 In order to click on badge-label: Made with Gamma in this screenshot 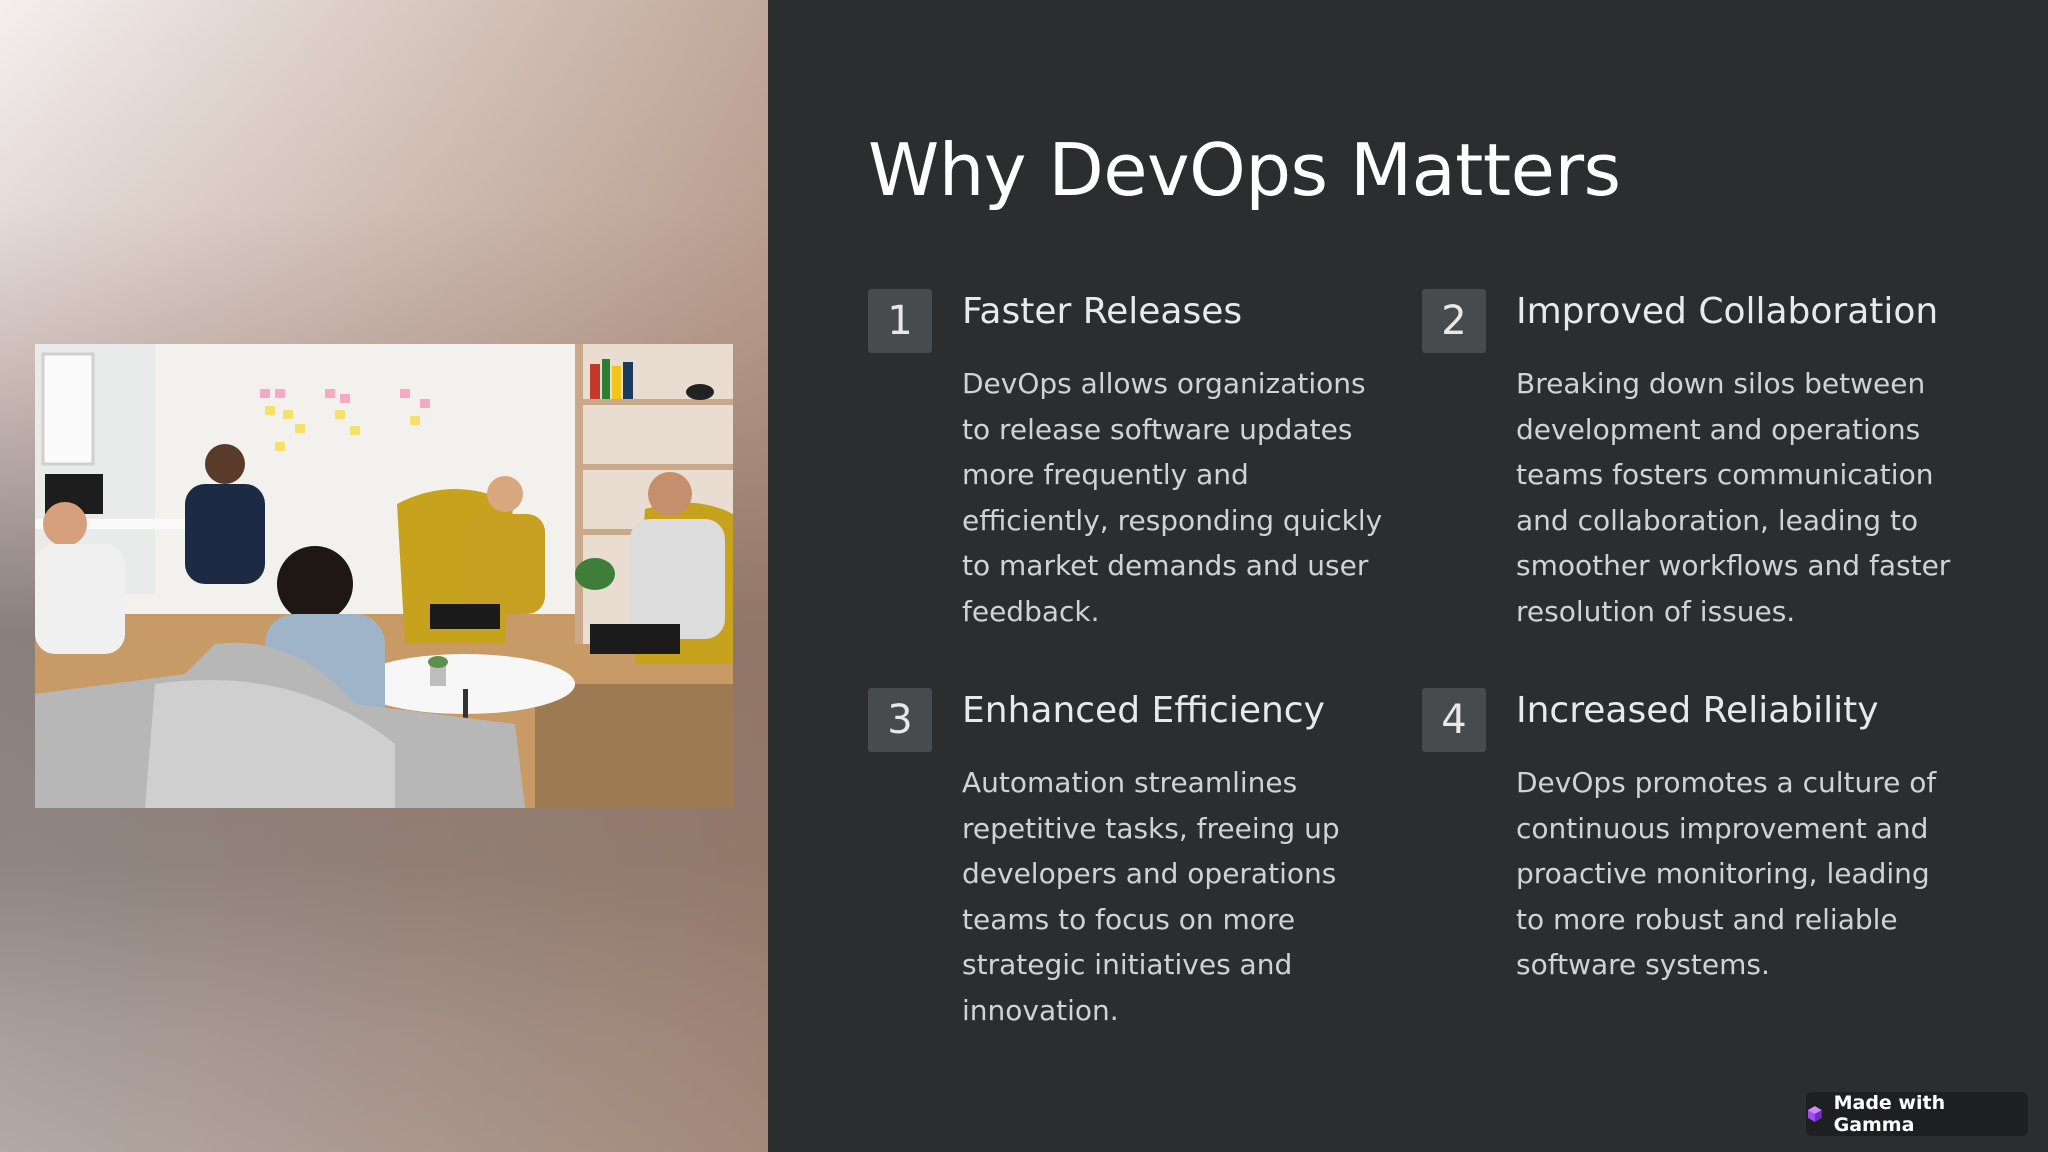, I will do `click(1889, 1114)`.